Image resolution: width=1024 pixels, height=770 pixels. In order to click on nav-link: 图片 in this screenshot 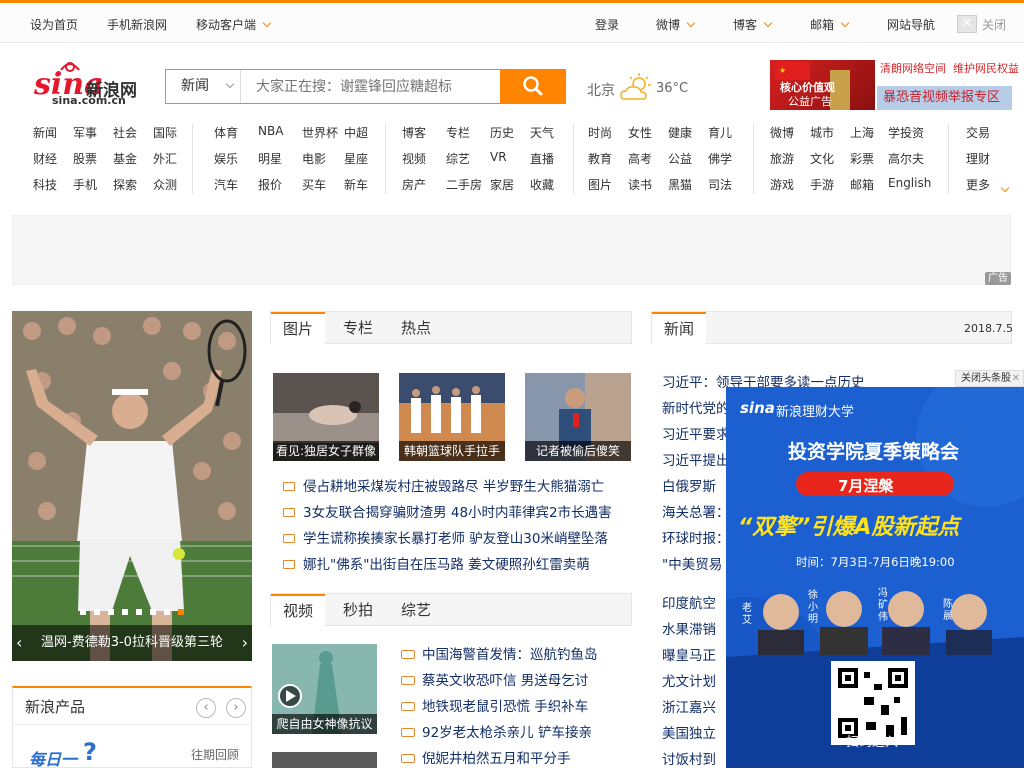, I will do `click(600, 184)`.